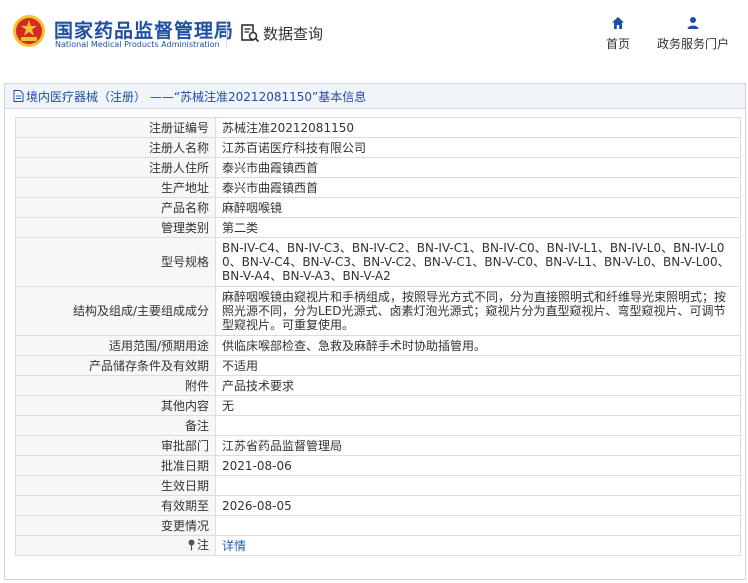 The height and width of the screenshot is (583, 748). I want to click on note-label-cell: 注, so click(115, 545).